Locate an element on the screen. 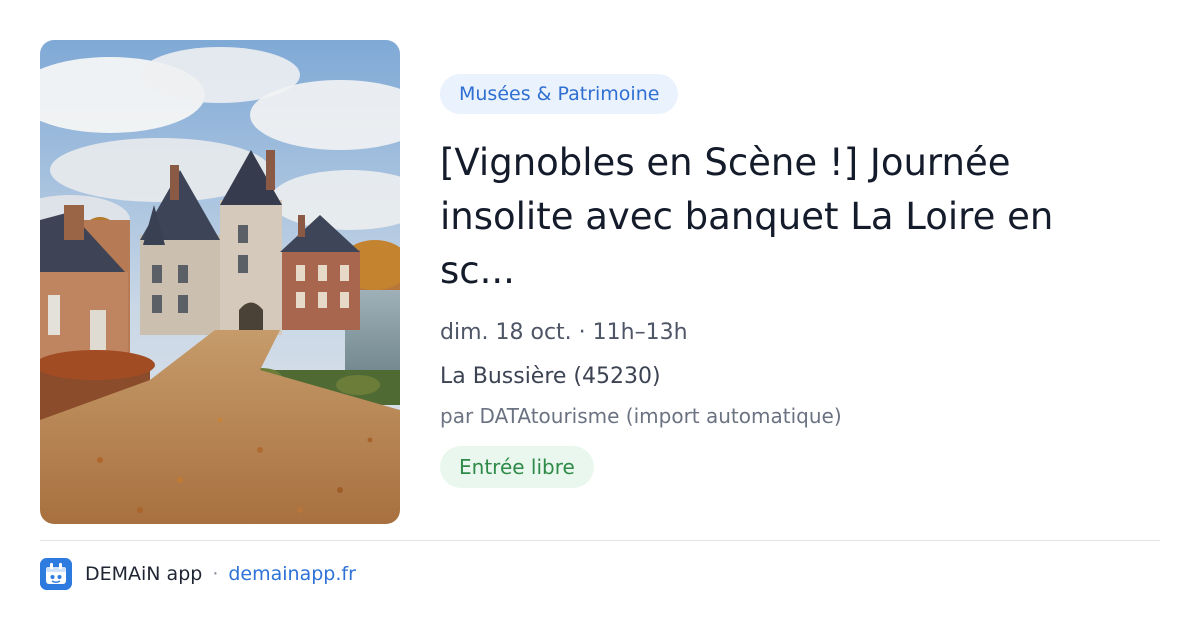 The width and height of the screenshot is (1200, 630). footer: DEMAiN app · demainapp.fr is located at coordinates (198, 574).